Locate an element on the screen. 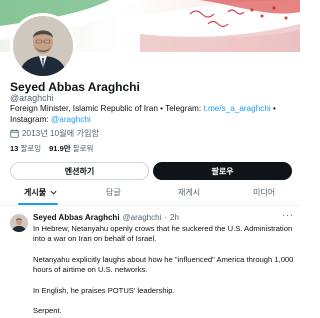 The image size is (320, 318). post-paragraph: Serpent. is located at coordinates (47, 311).